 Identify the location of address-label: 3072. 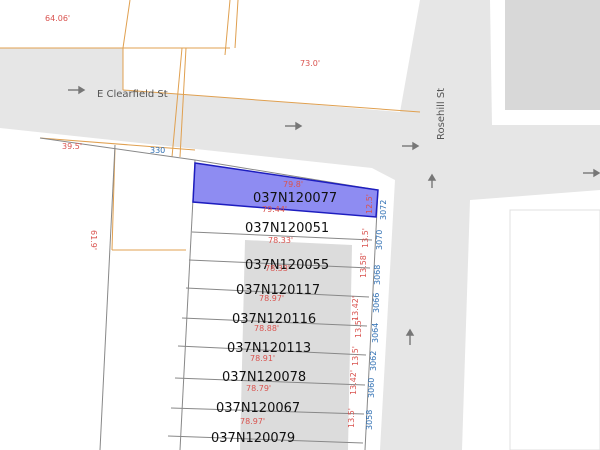
(383, 209).